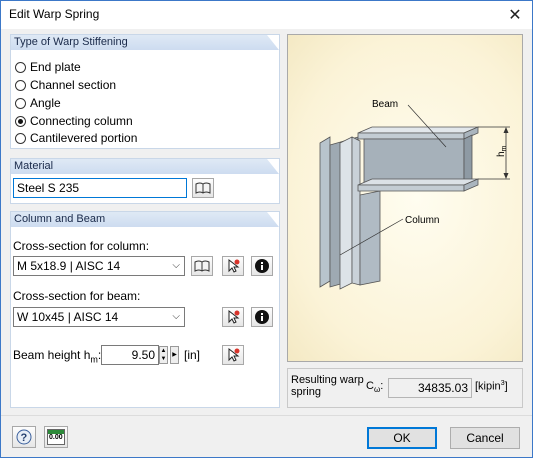 This screenshot has width=533, height=458. I want to click on column-info-button, so click(262, 266).